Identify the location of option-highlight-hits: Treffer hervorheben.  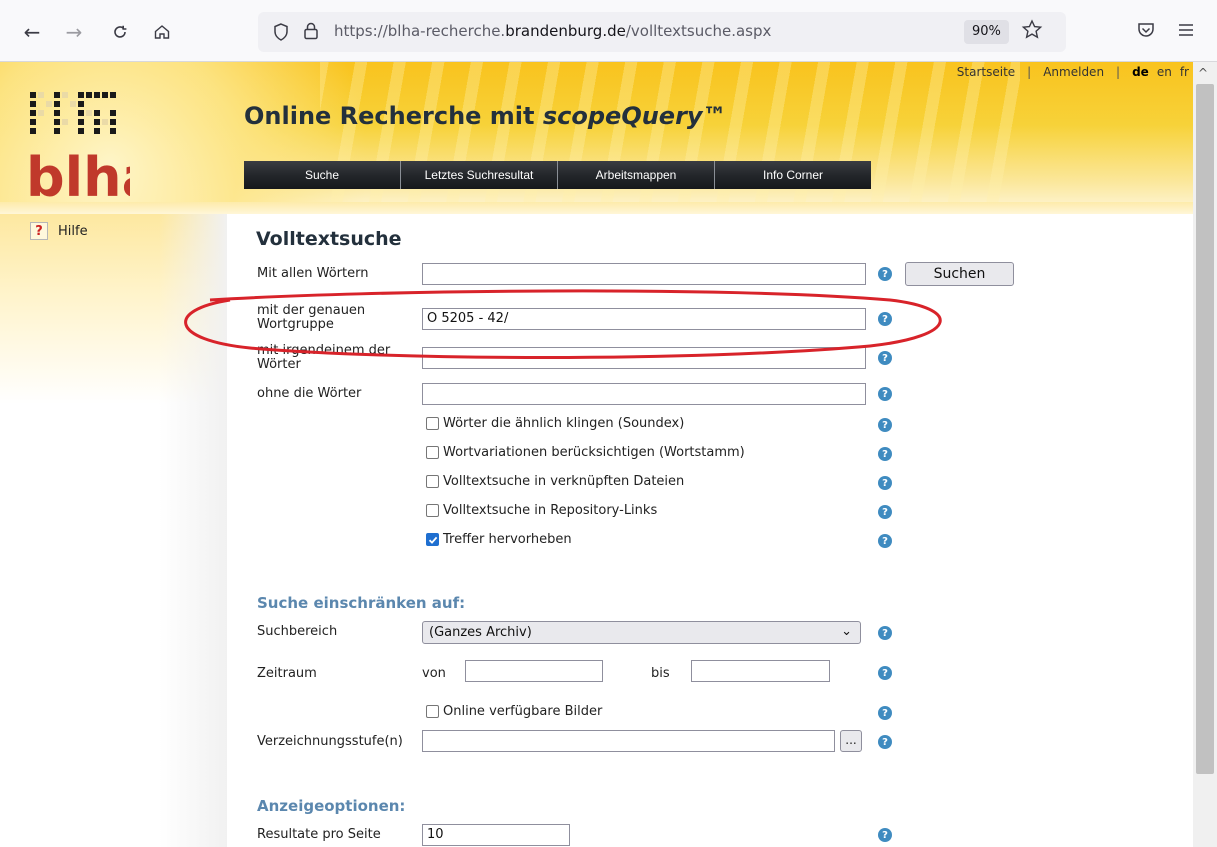
(499, 539).